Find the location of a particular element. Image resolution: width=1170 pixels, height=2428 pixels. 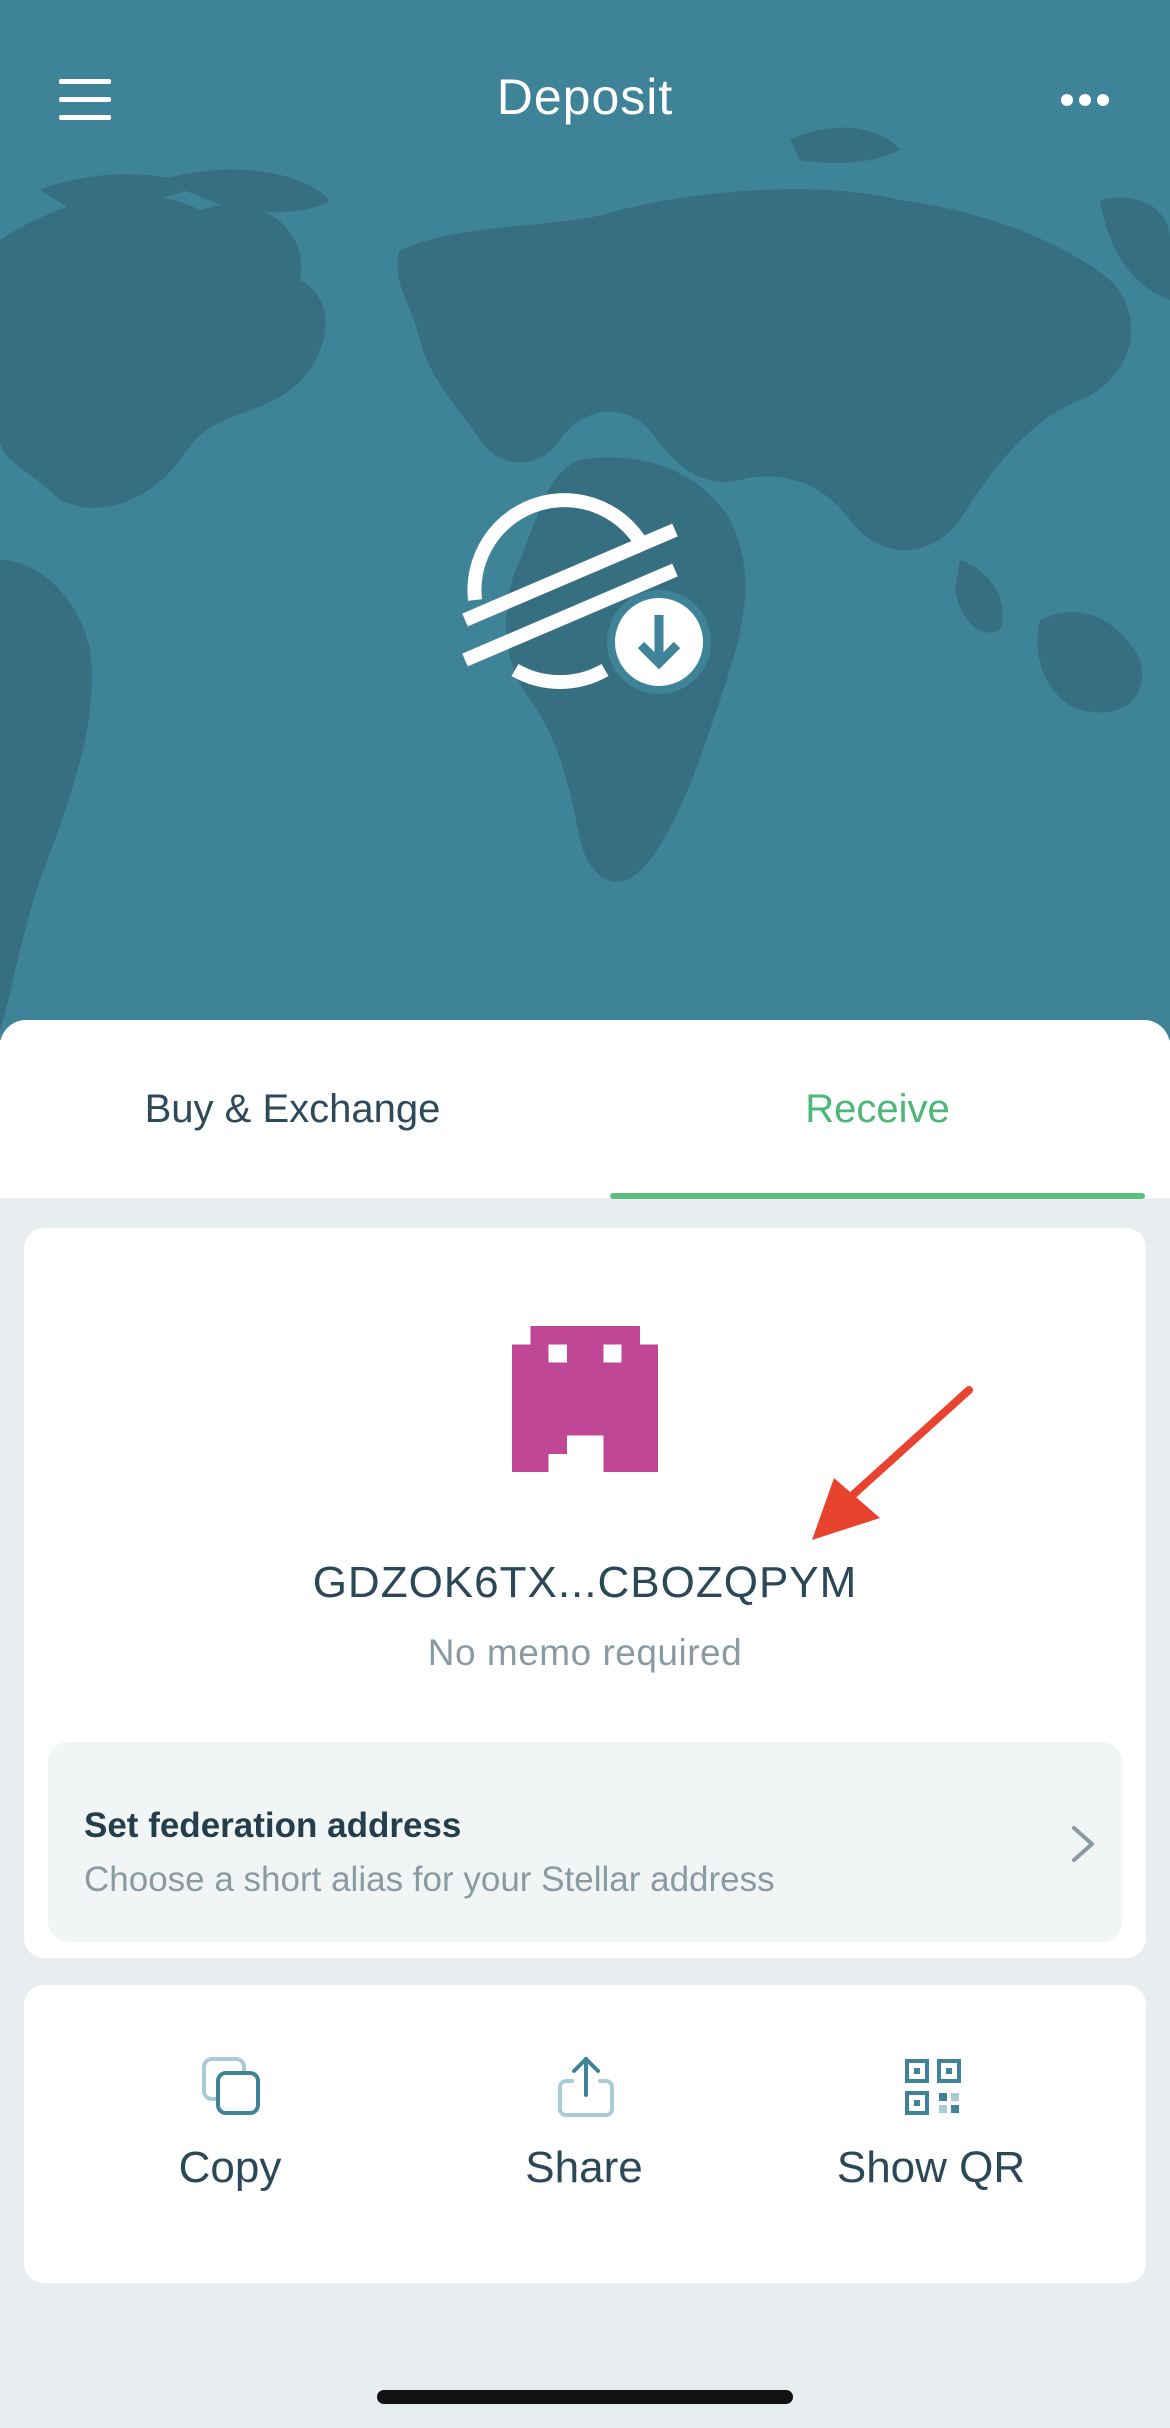

page-title: Deposit is located at coordinates (585, 97).